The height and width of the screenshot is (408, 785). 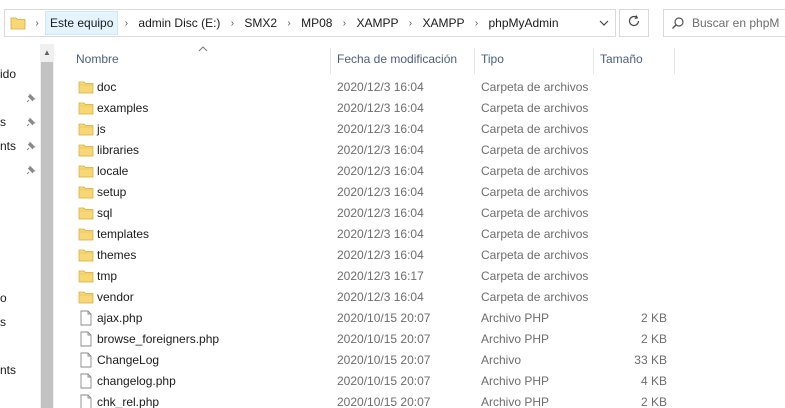 What do you see at coordinates (8, 74) in the screenshot?
I see `nav-item-quick-access: ido` at bounding box center [8, 74].